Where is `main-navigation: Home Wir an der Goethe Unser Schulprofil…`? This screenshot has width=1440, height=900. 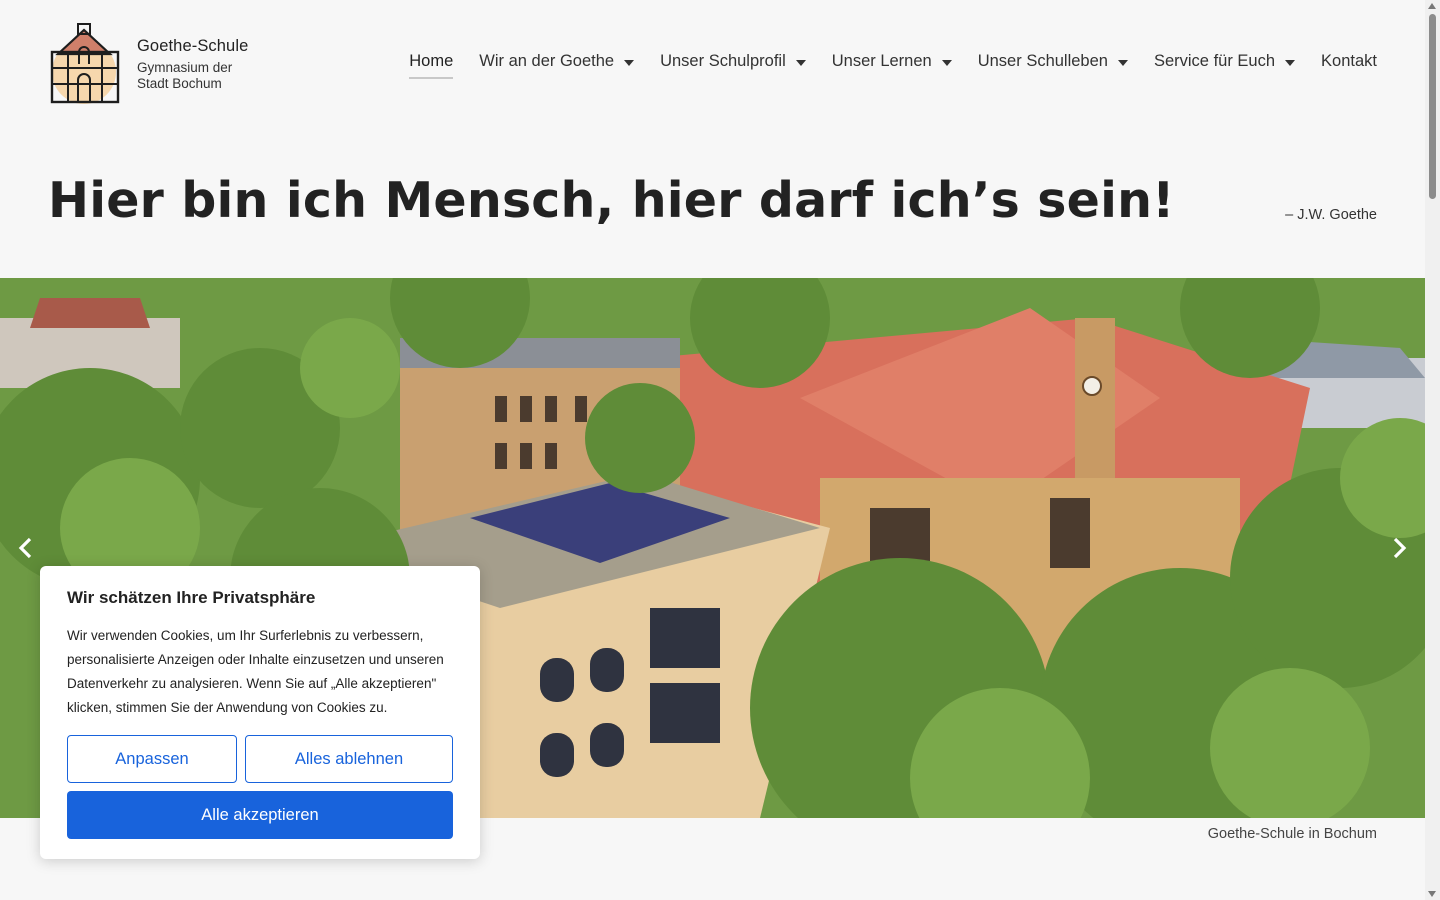
main-navigation: Home Wir an der Goethe Unser Schulprofil… is located at coordinates (893, 65).